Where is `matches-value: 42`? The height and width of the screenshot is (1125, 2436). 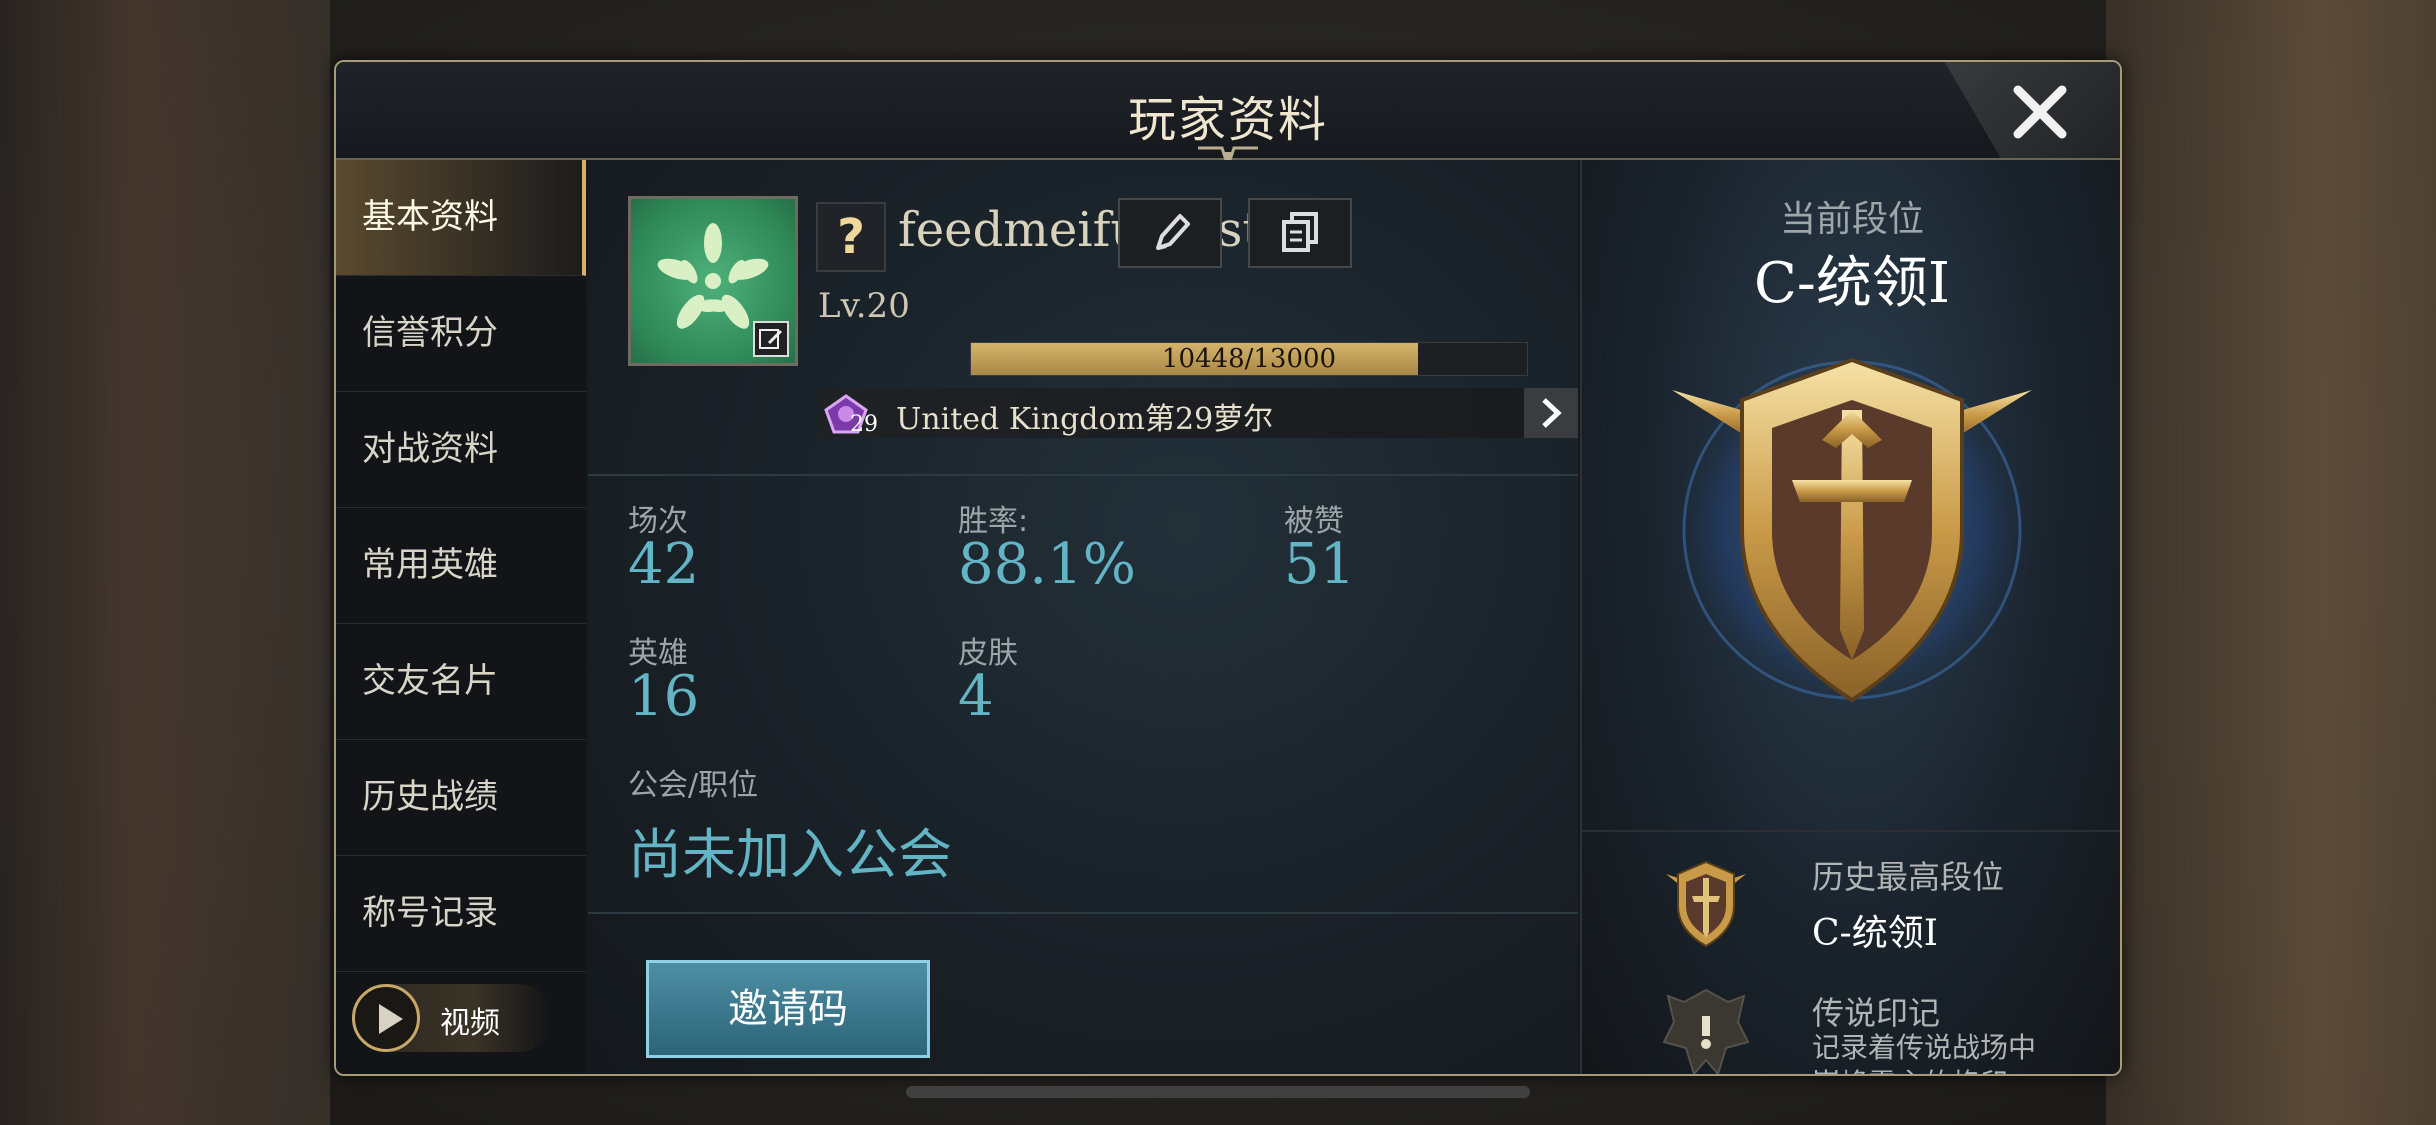
matches-value: 42 is located at coordinates (664, 564).